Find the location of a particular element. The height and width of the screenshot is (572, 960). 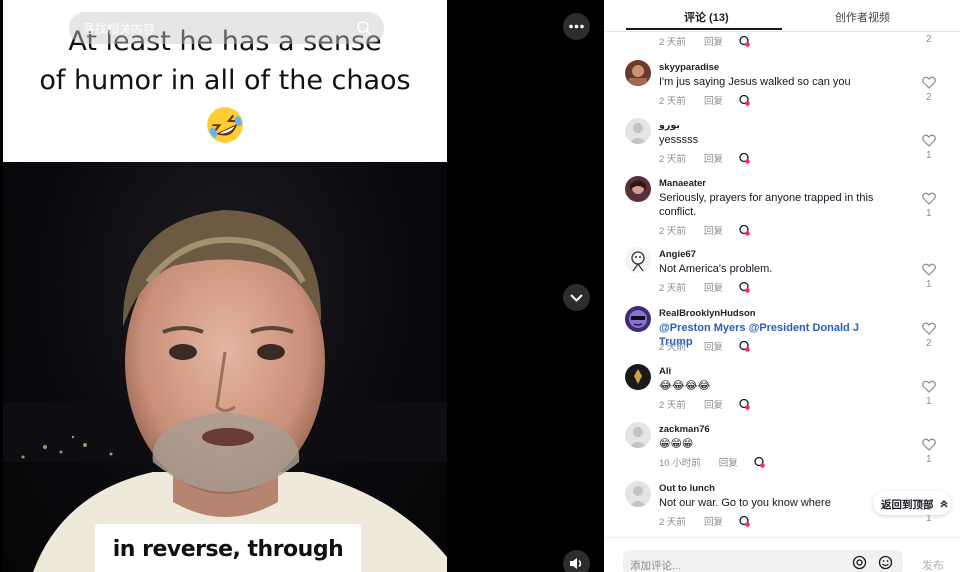

next-video-button is located at coordinates (576, 297).